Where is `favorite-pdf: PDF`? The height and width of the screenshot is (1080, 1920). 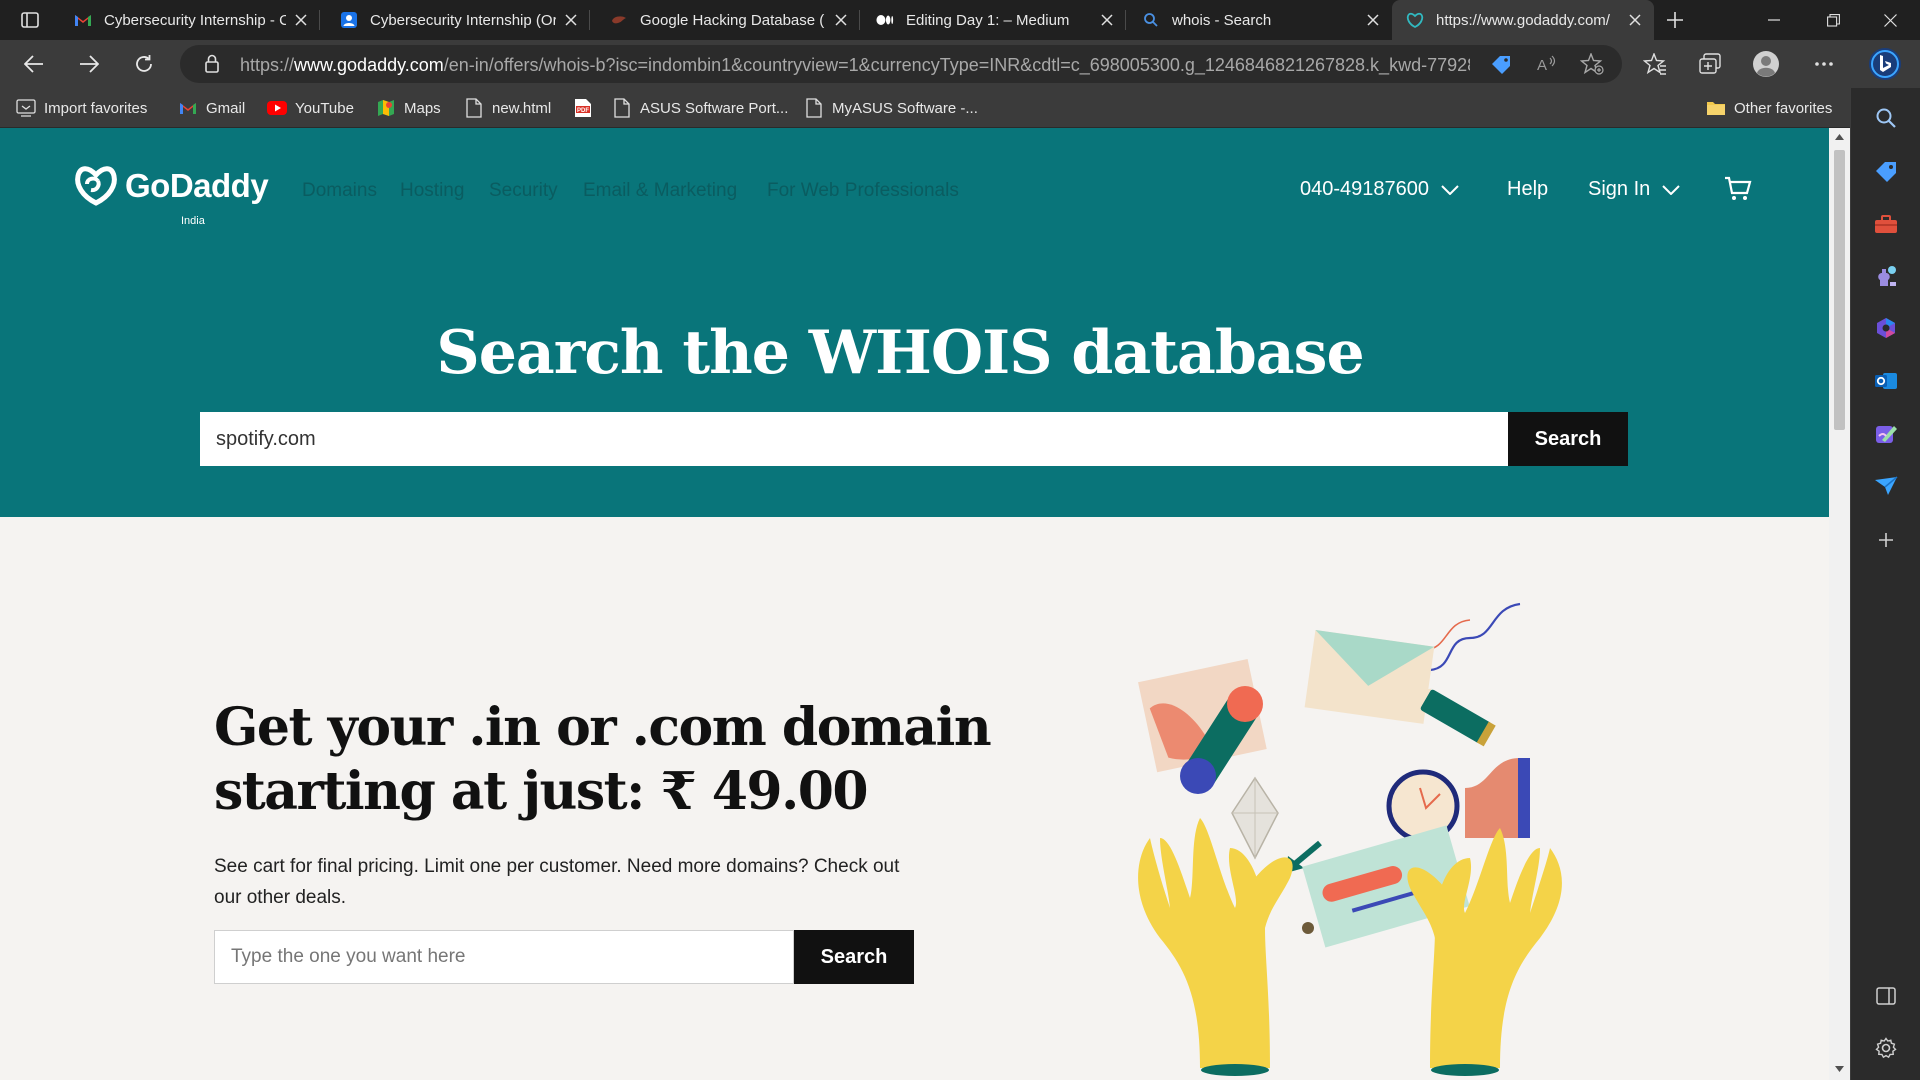
favorite-pdf: PDF is located at coordinates (587, 108).